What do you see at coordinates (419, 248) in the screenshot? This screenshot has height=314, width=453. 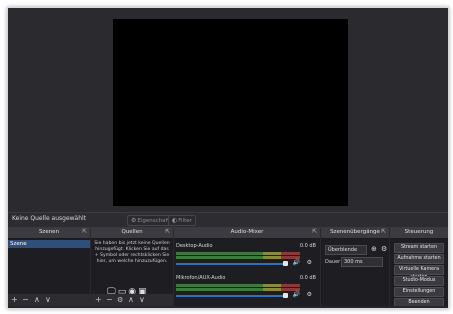 I see `start-streaming-button: Stream starten` at bounding box center [419, 248].